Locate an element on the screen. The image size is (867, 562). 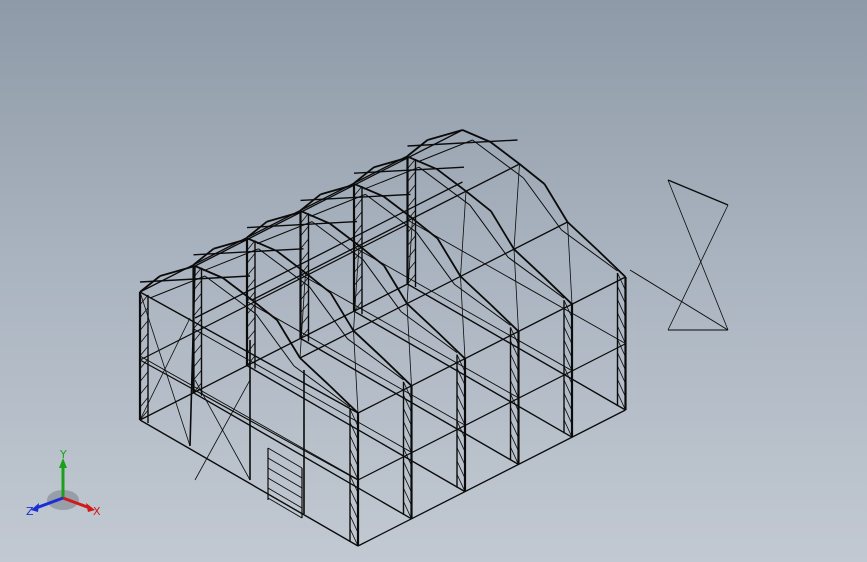
y-axis-label: Y is located at coordinates (63, 454).